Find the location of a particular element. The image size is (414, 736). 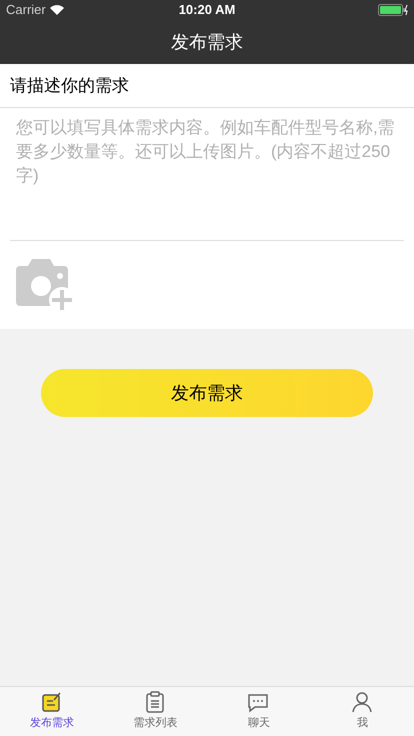

tab-bar-item: 发布需求 is located at coordinates (52, 711).